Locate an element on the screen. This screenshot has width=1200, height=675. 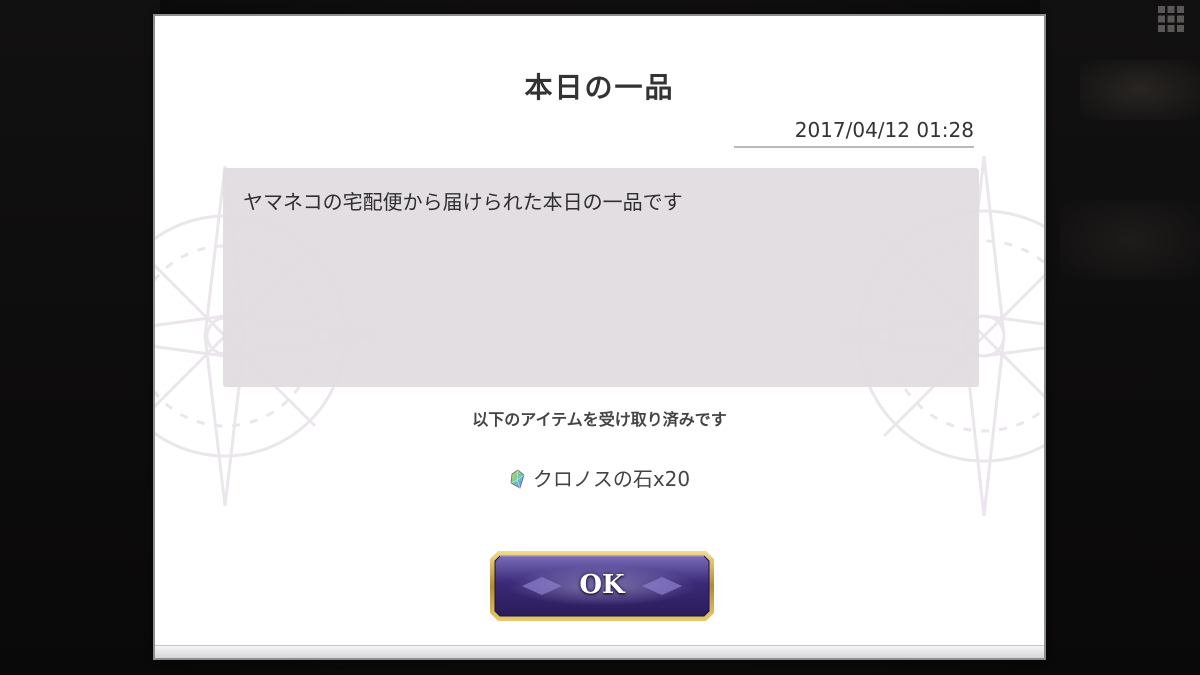
message-text: ヤマネコの宅配便から届けられた本日の一品です is located at coordinates (463, 202).